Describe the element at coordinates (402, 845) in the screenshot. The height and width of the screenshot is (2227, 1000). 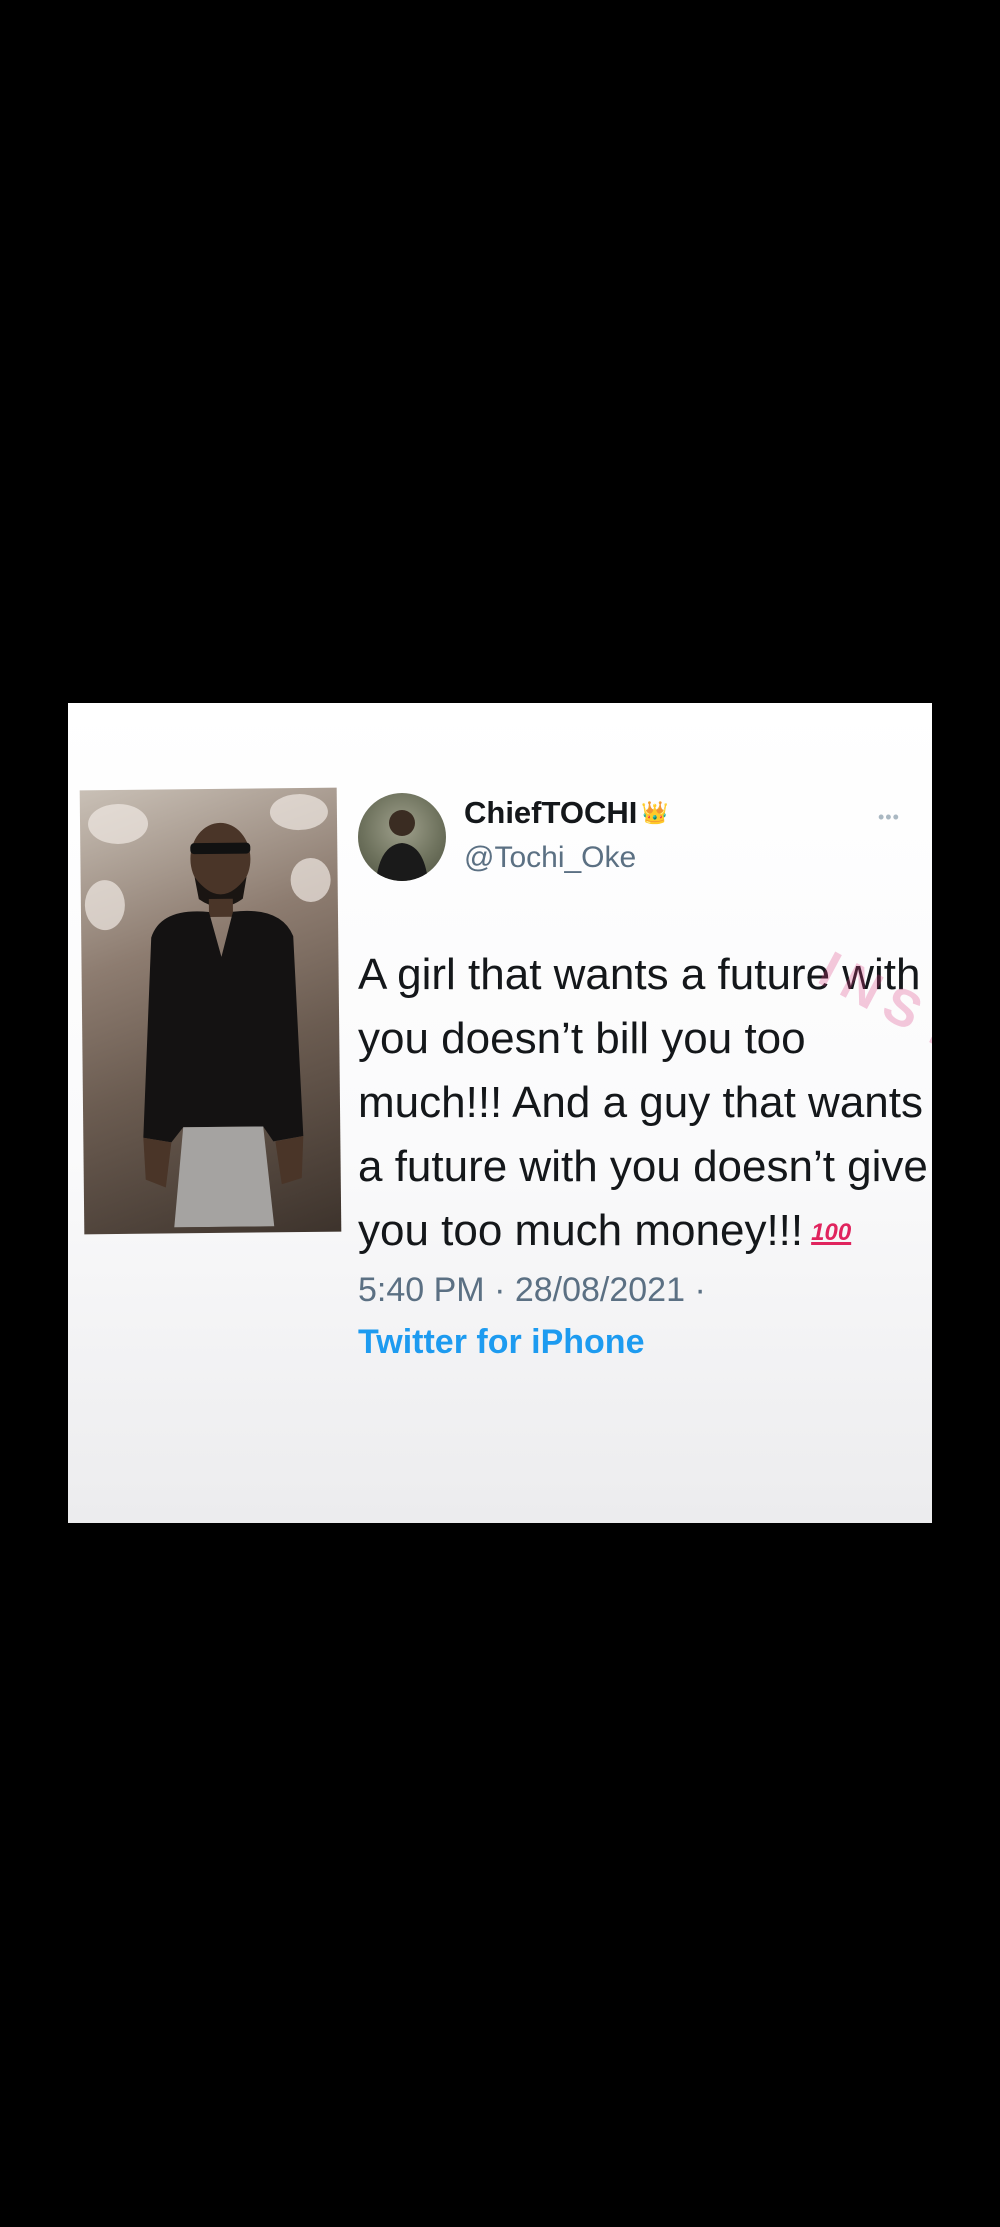
I see `profile-person-icon` at that location.